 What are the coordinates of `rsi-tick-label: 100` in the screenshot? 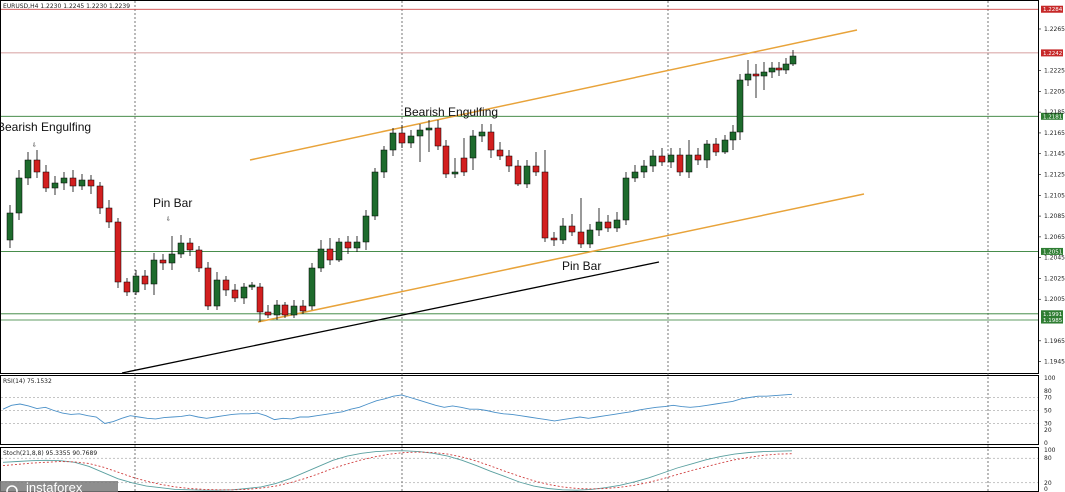 It's located at (1050, 378).